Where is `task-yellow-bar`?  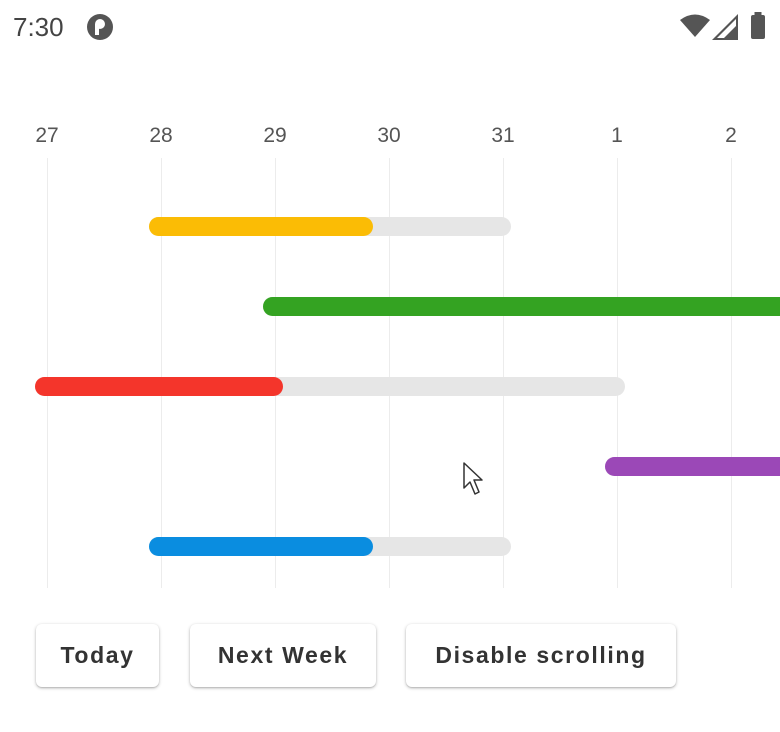
task-yellow-bar is located at coordinates (330, 226).